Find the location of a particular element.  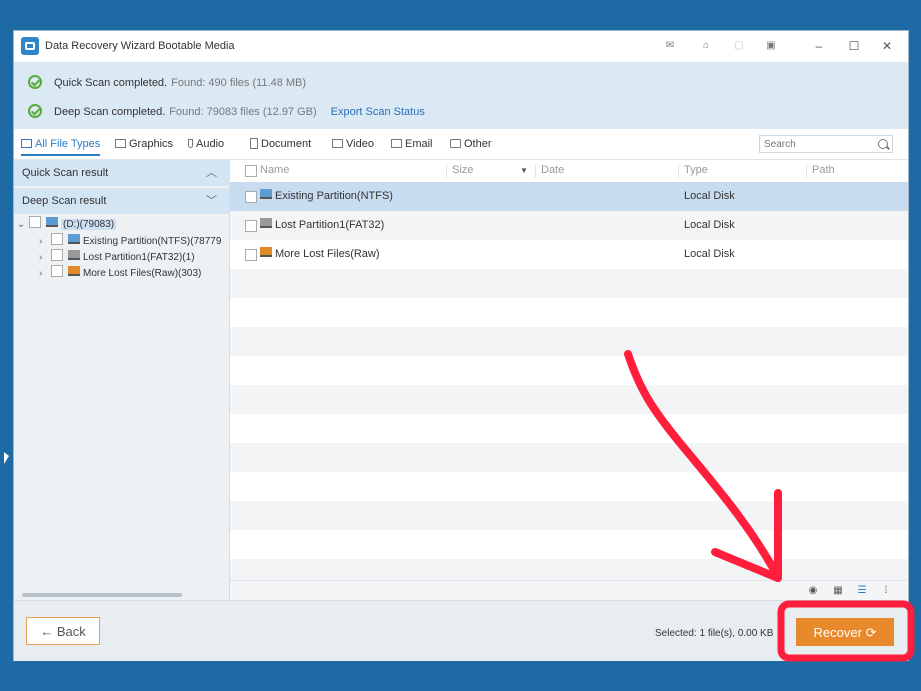

video-icon is located at coordinates (337, 143).